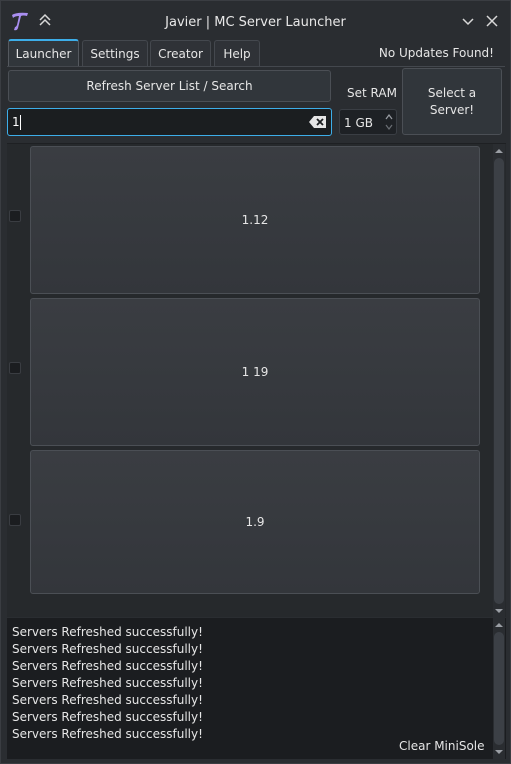 The image size is (511, 764). Describe the element at coordinates (358, 123) in the screenshot. I see `ram-value: 1 GB` at that location.